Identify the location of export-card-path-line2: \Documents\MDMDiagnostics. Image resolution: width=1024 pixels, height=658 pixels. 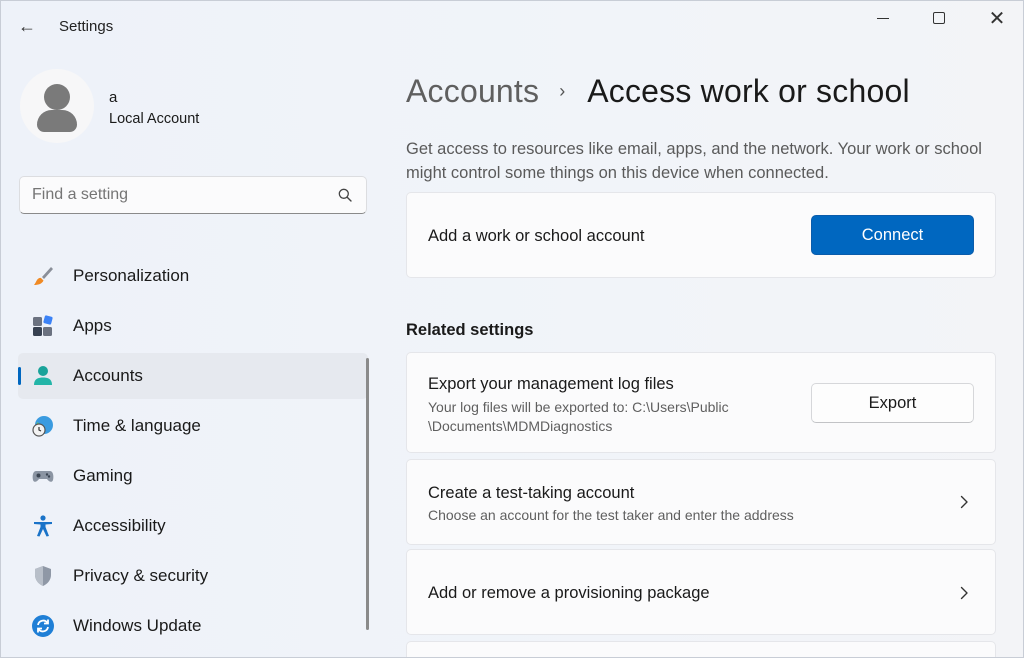
(520, 426).